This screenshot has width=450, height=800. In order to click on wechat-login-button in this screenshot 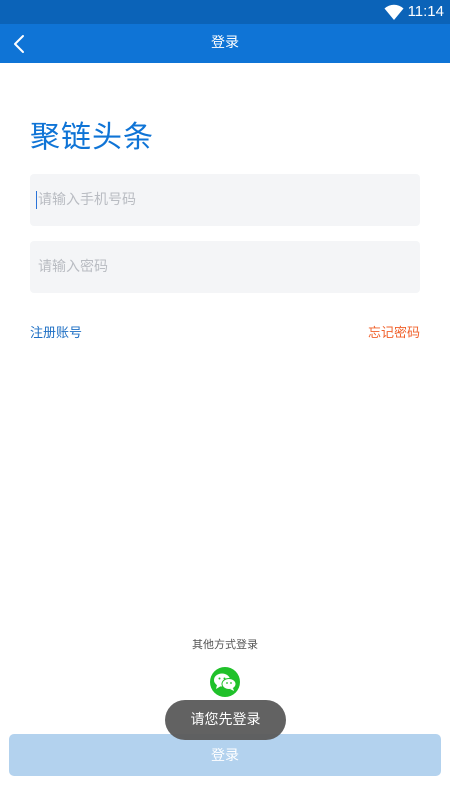, I will do `click(225, 682)`.